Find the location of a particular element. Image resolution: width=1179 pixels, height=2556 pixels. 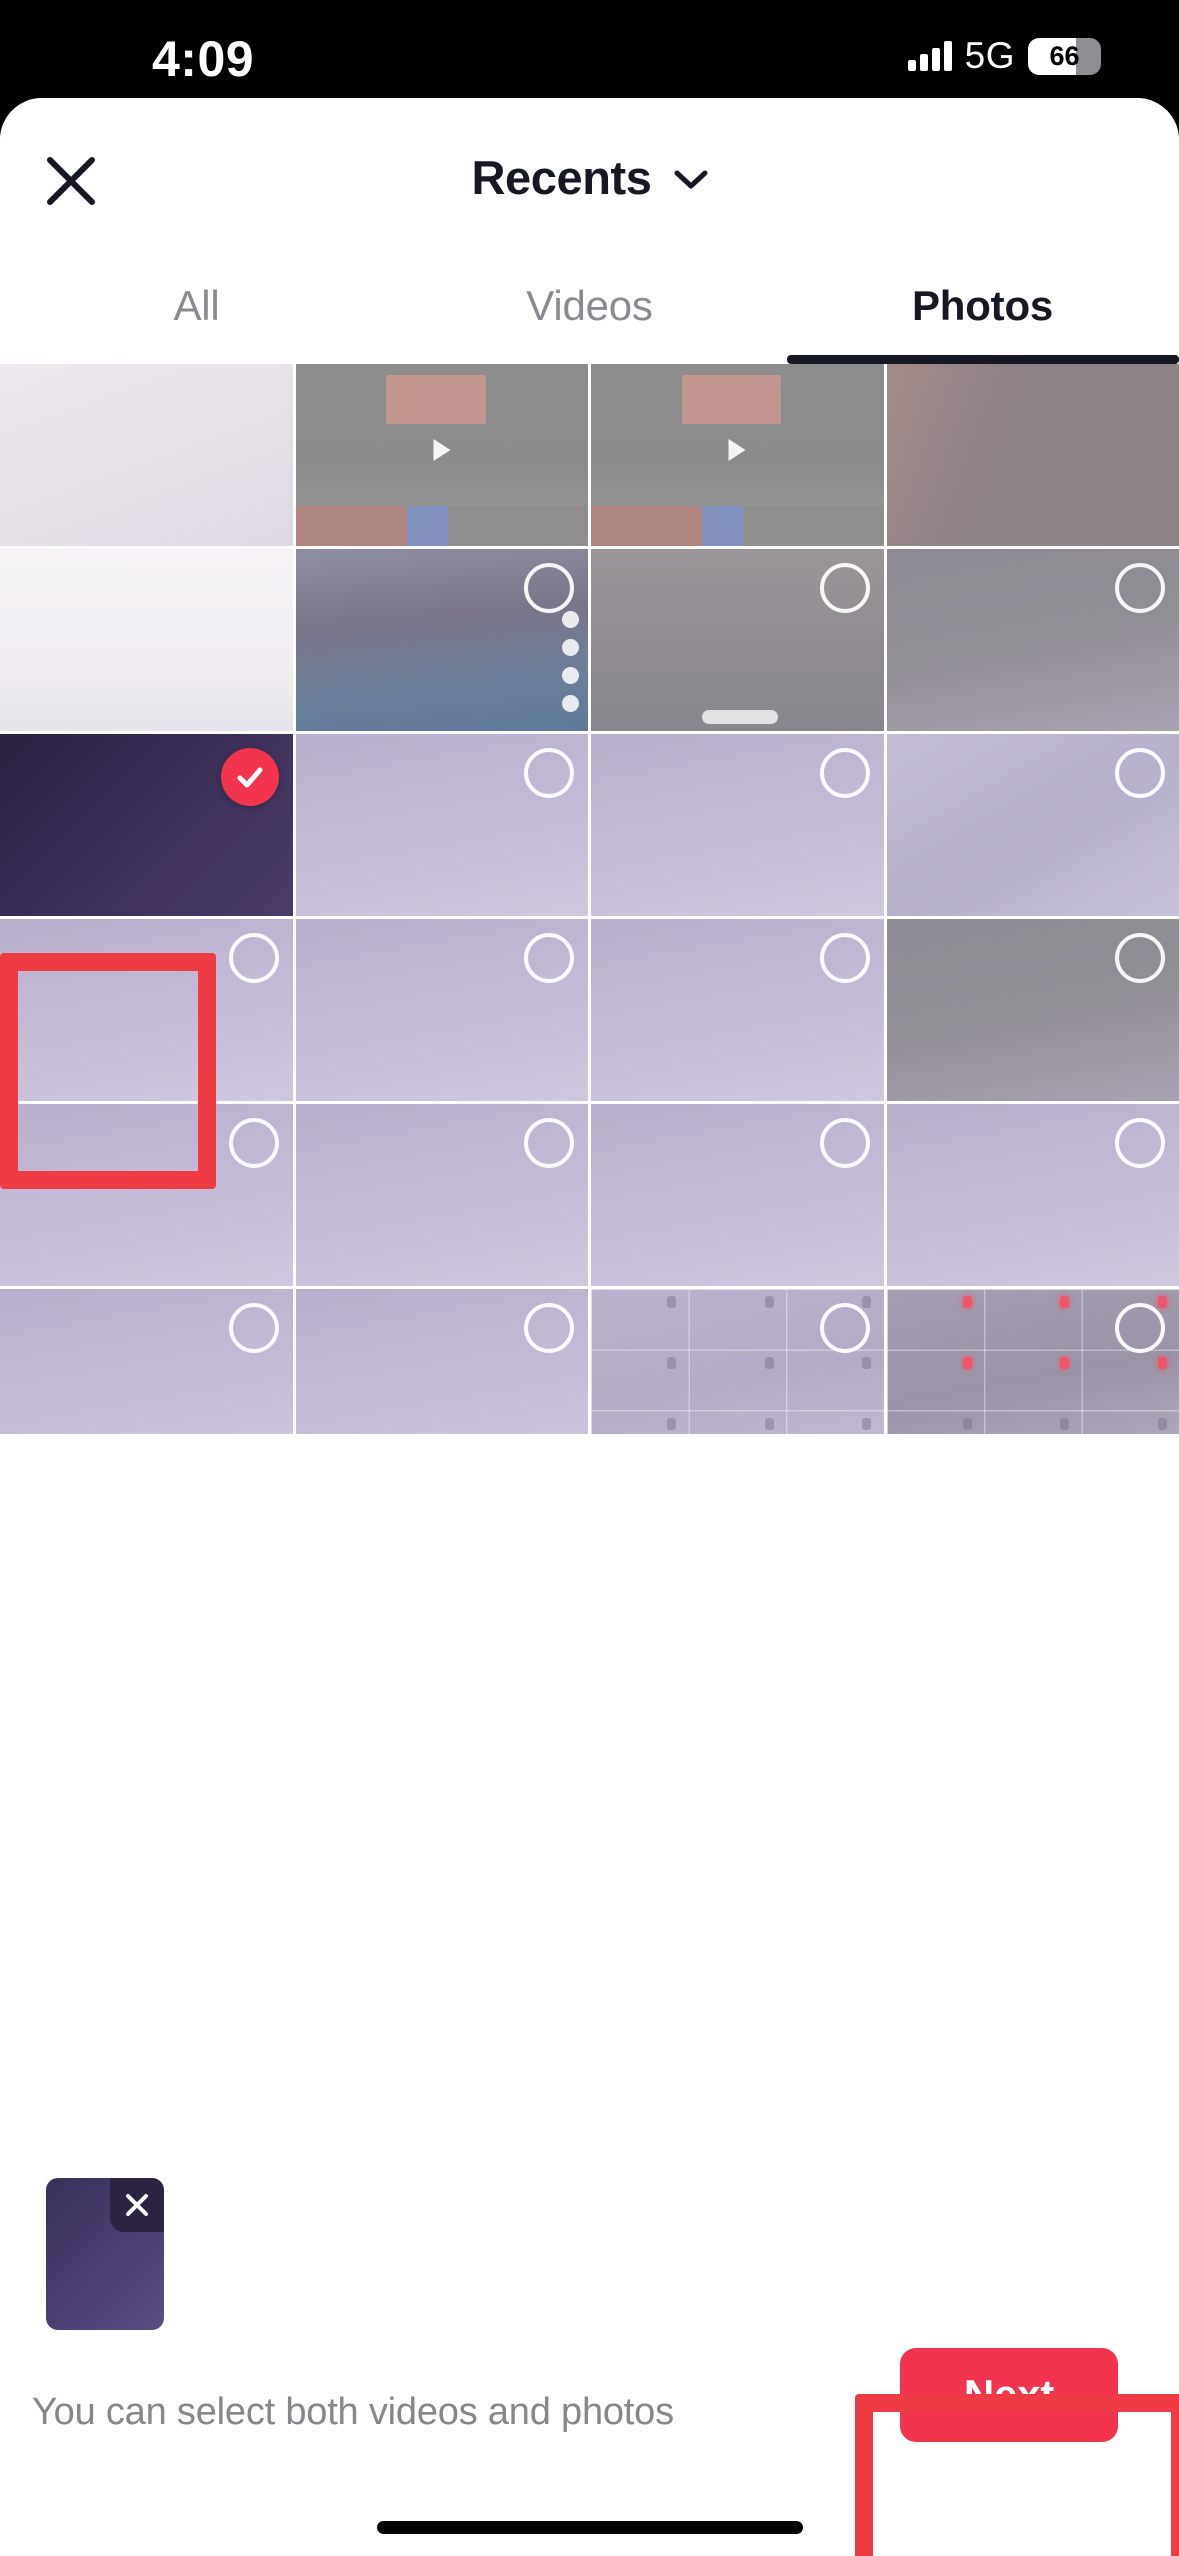

album-selector: Recents is located at coordinates (589, 177).